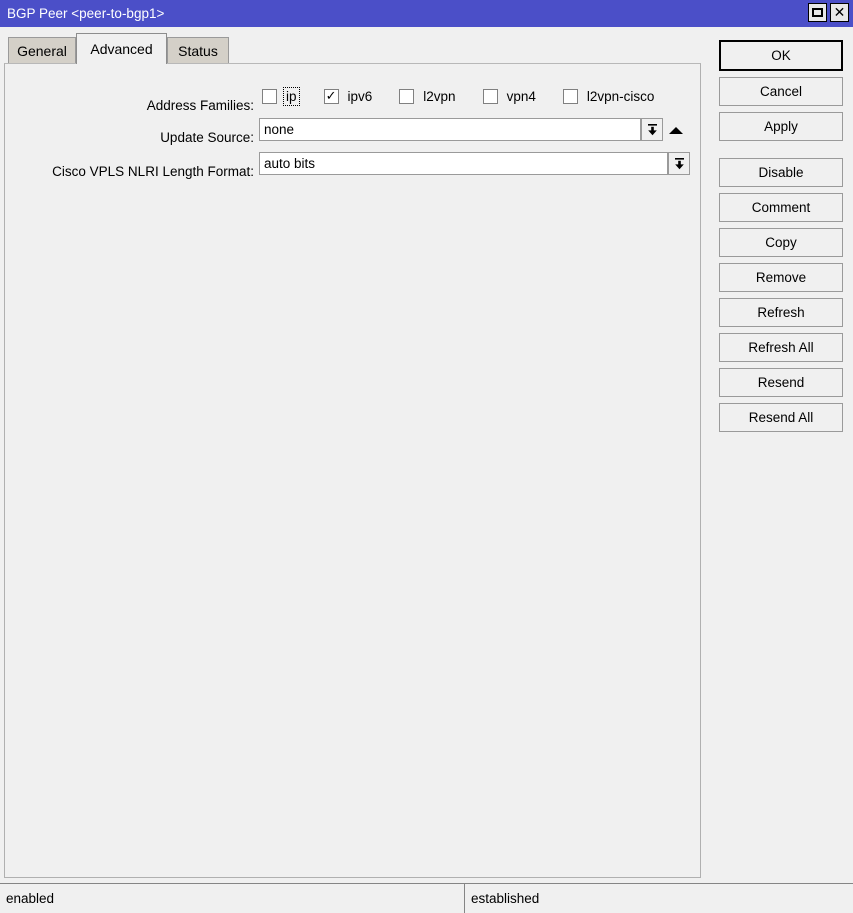 The height and width of the screenshot is (913, 853). What do you see at coordinates (621, 96) in the screenshot?
I see `checkbox-label-l2vpn-cisco: l2vpn-cisco` at bounding box center [621, 96].